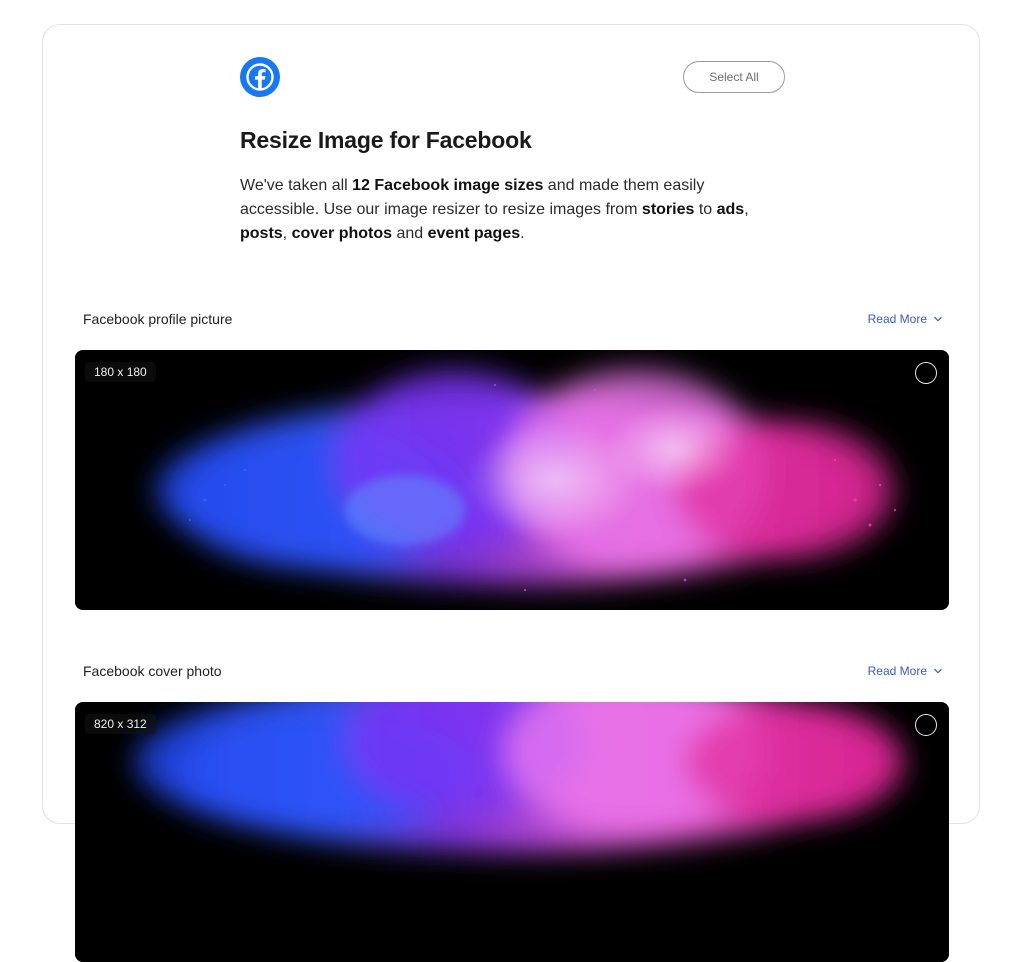 This screenshot has width=1024, height=962. I want to click on dimensions-badge: 820 x 312, so click(120, 724).